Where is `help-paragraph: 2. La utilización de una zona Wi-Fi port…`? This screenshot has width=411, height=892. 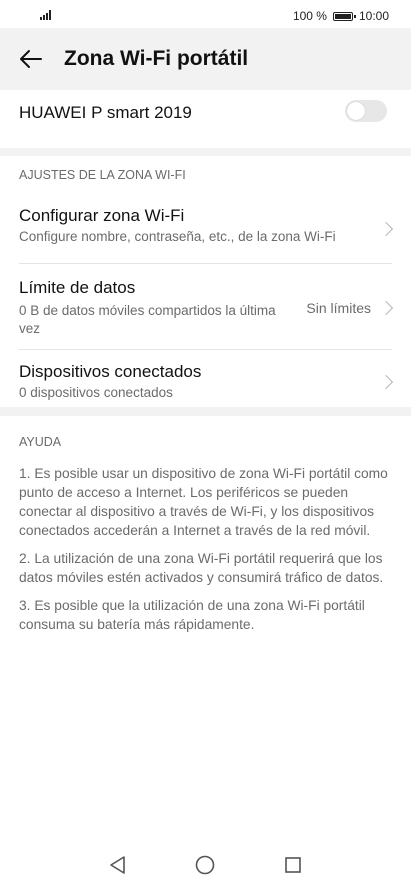
help-paragraph: 2. La utilización de una zona Wi-Fi port… is located at coordinates (201, 568).